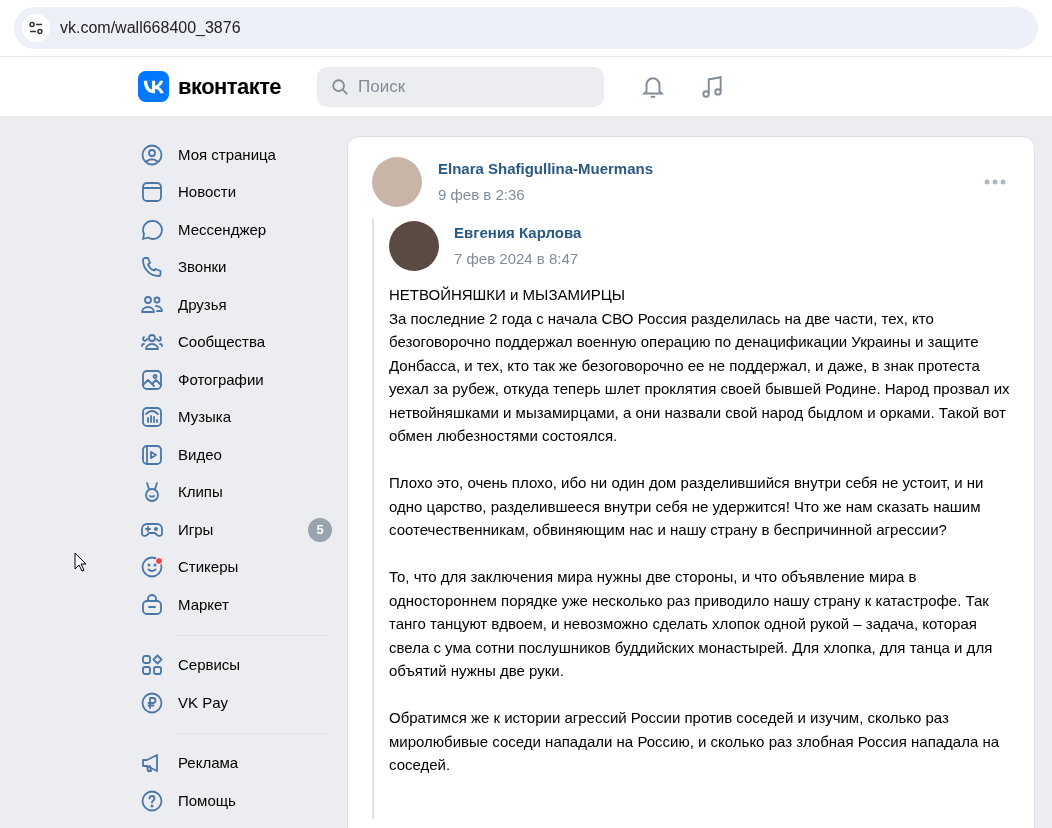 This screenshot has height=828, width=1052. I want to click on author-name: Elnara Shafigullina-Muermans, so click(546, 169).